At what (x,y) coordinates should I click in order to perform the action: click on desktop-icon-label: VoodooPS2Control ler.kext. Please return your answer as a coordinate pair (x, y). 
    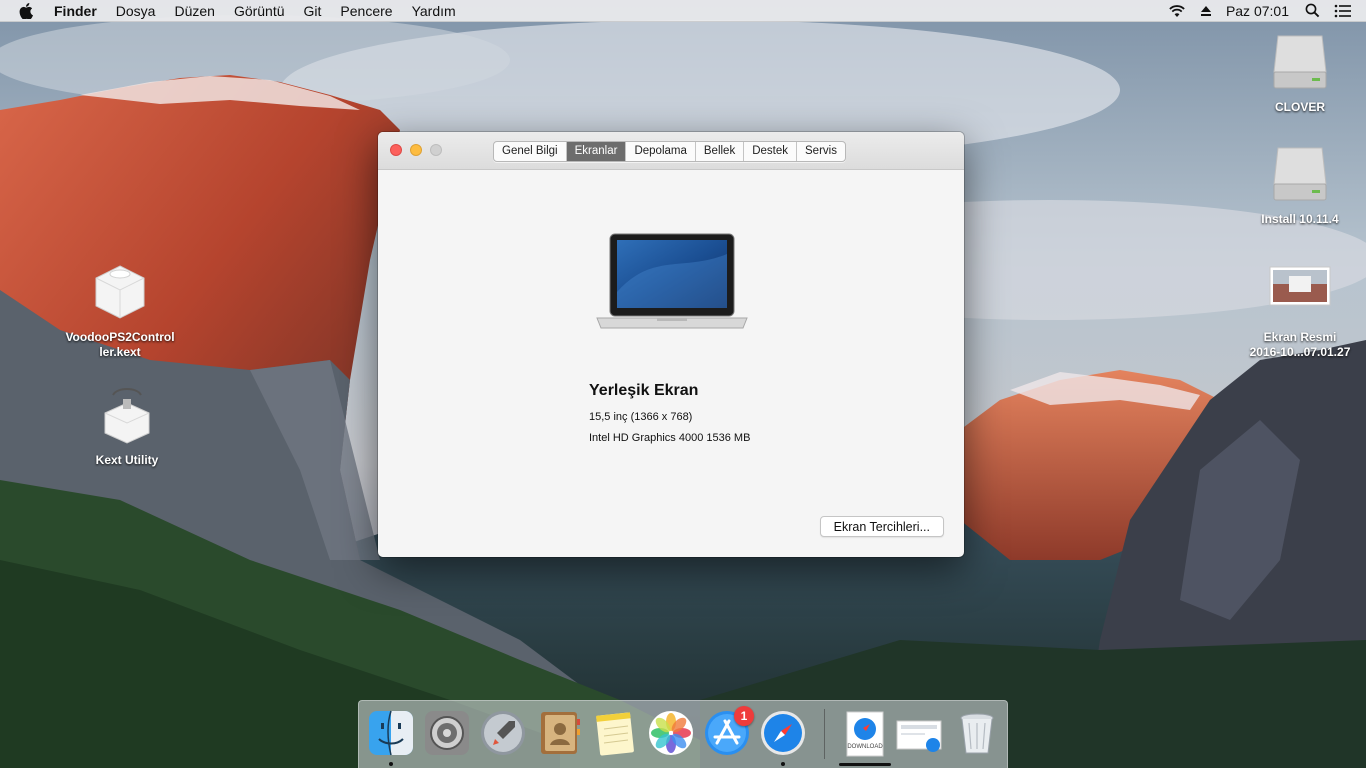
    Looking at the image, I should click on (120, 344).